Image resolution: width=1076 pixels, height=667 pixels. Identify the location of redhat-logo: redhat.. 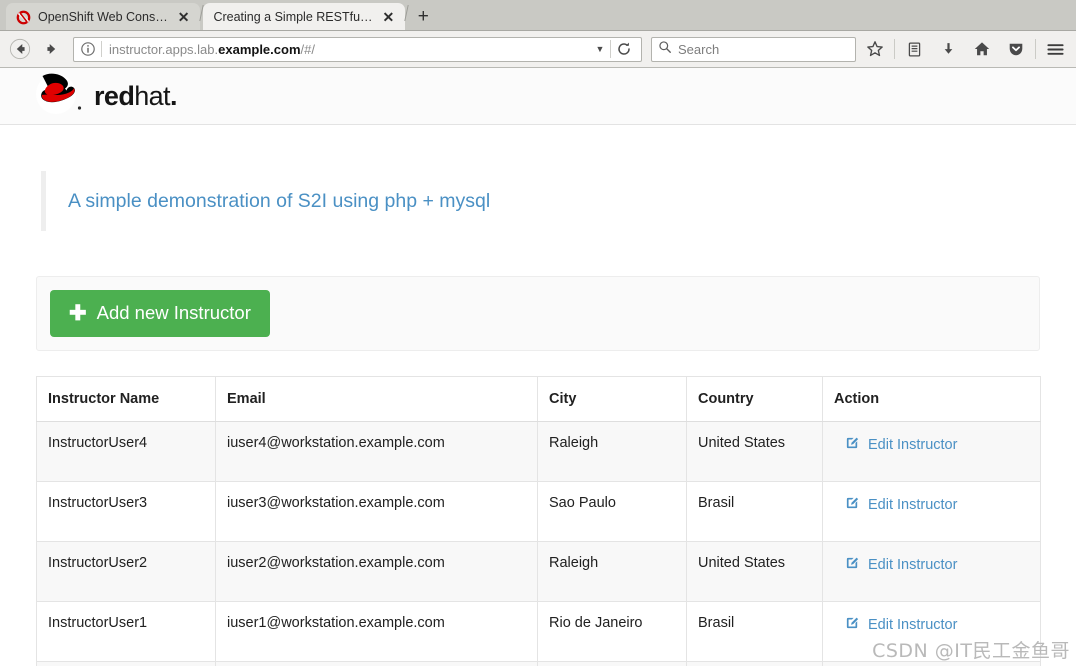
(106, 96).